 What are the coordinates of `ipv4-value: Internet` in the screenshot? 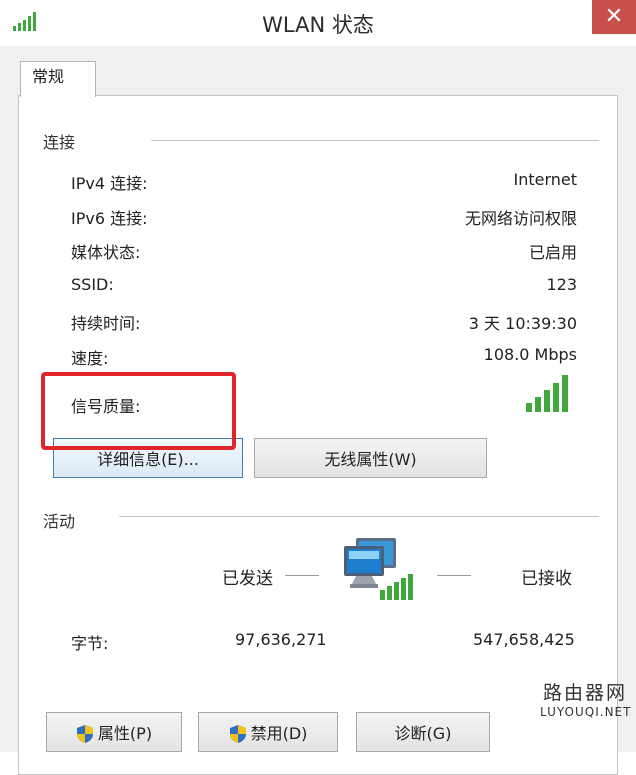 It's located at (545, 179).